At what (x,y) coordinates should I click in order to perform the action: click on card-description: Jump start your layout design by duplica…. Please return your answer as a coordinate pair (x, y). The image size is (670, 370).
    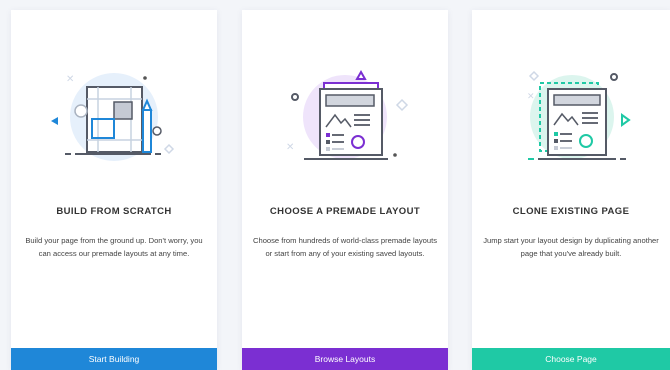
    Looking at the image, I should click on (571, 247).